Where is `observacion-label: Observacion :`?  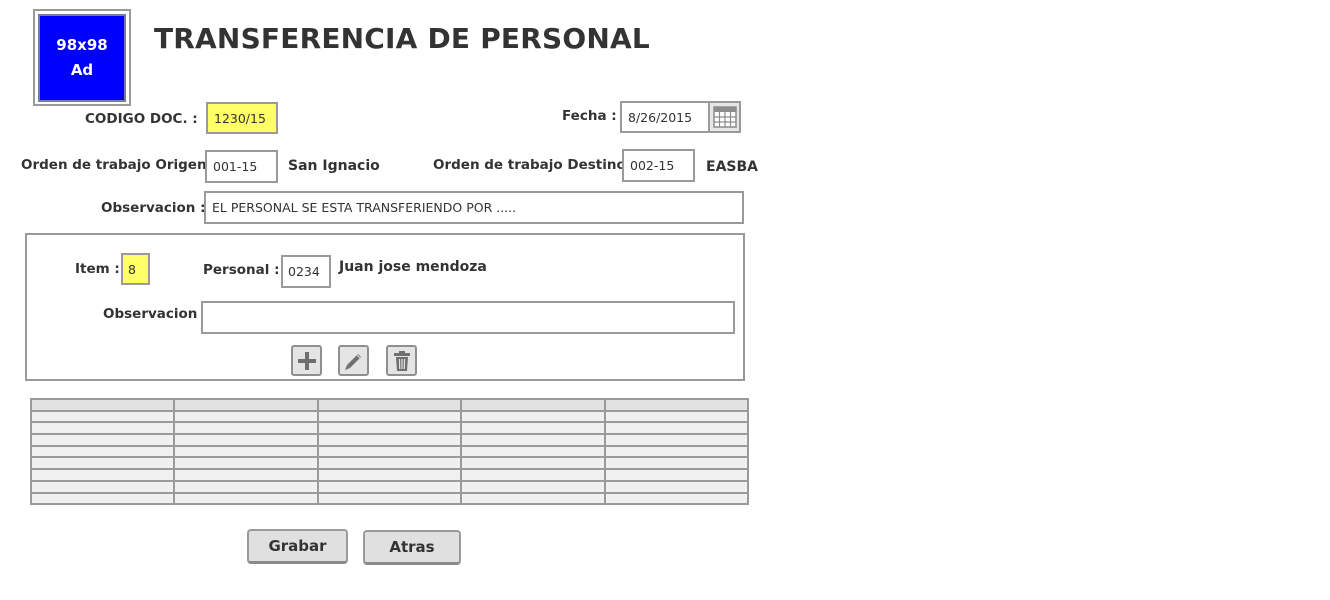 observacion-label: Observacion : is located at coordinates (153, 208).